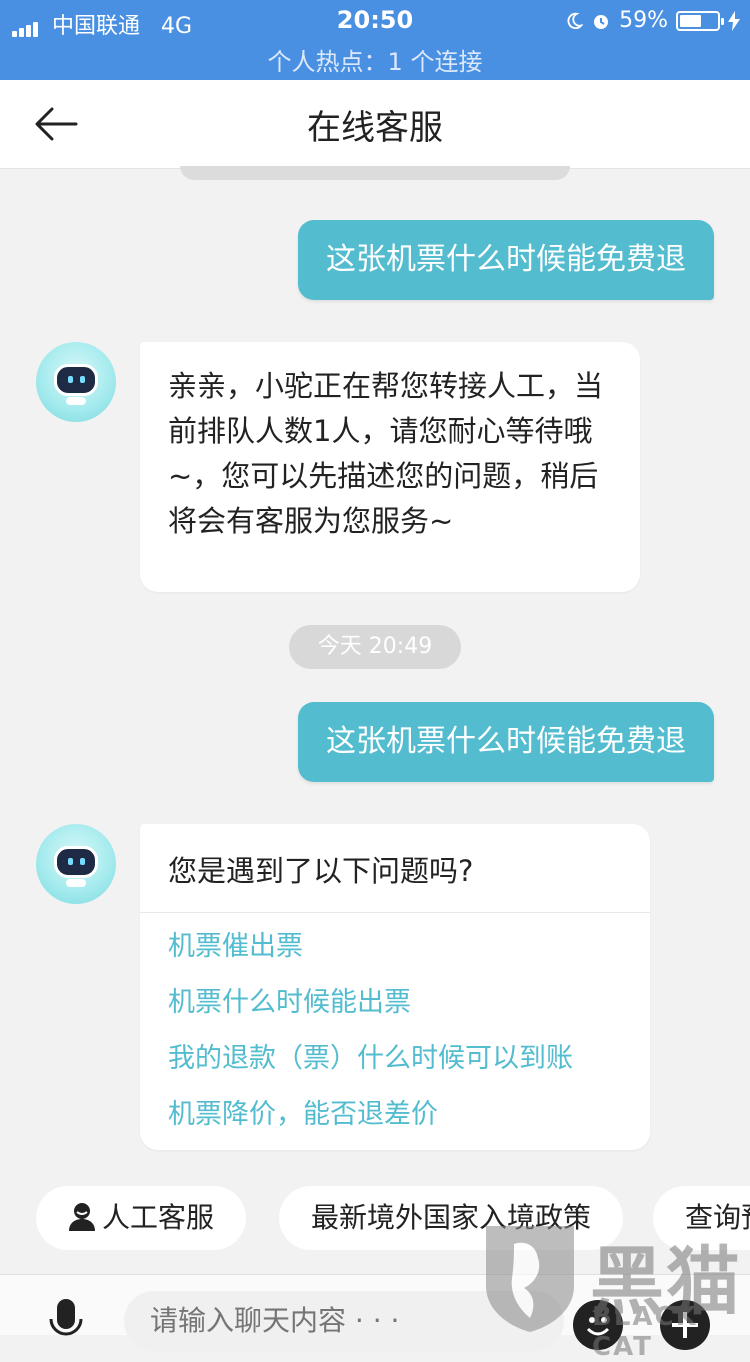 The width and height of the screenshot is (750, 1362). Describe the element at coordinates (375, 40) in the screenshot. I see `status-bar: 中国联通 4G 20:50 59% 个人热点：1 个连接` at that location.